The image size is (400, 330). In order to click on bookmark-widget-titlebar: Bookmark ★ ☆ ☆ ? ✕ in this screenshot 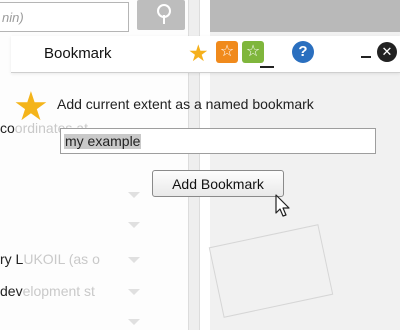, I will do `click(205, 54)`.